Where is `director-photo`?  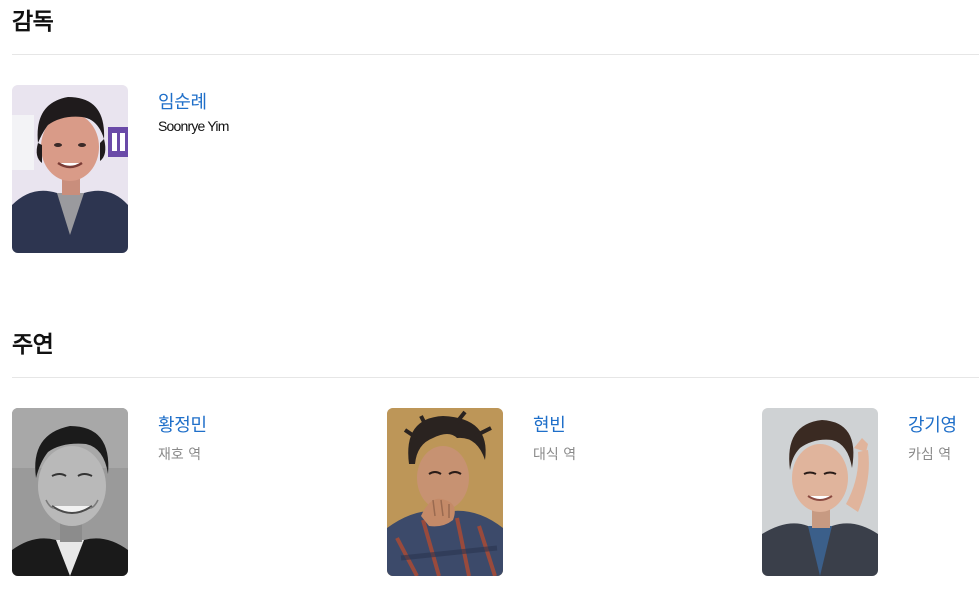
director-photo is located at coordinates (70, 169).